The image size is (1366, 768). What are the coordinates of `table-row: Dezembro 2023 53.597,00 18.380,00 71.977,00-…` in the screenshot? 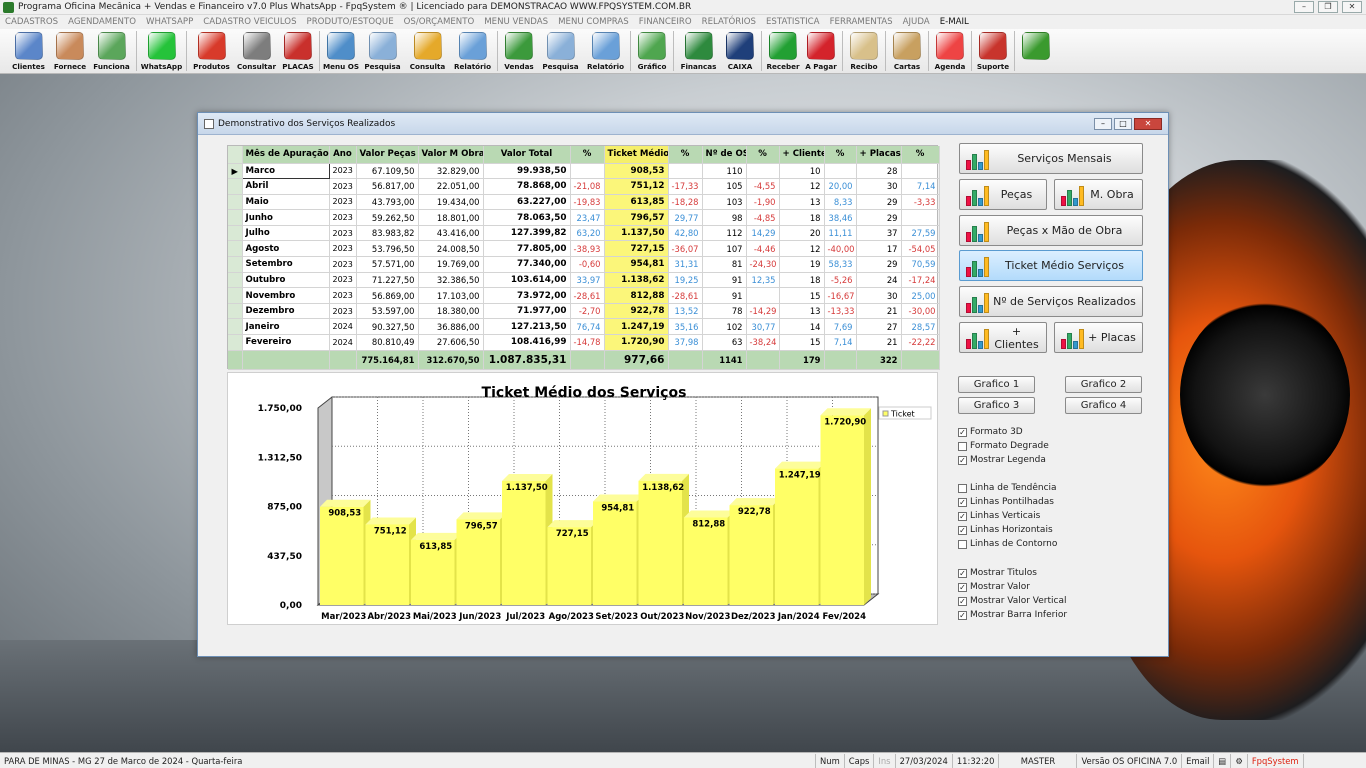 It's located at (584, 311).